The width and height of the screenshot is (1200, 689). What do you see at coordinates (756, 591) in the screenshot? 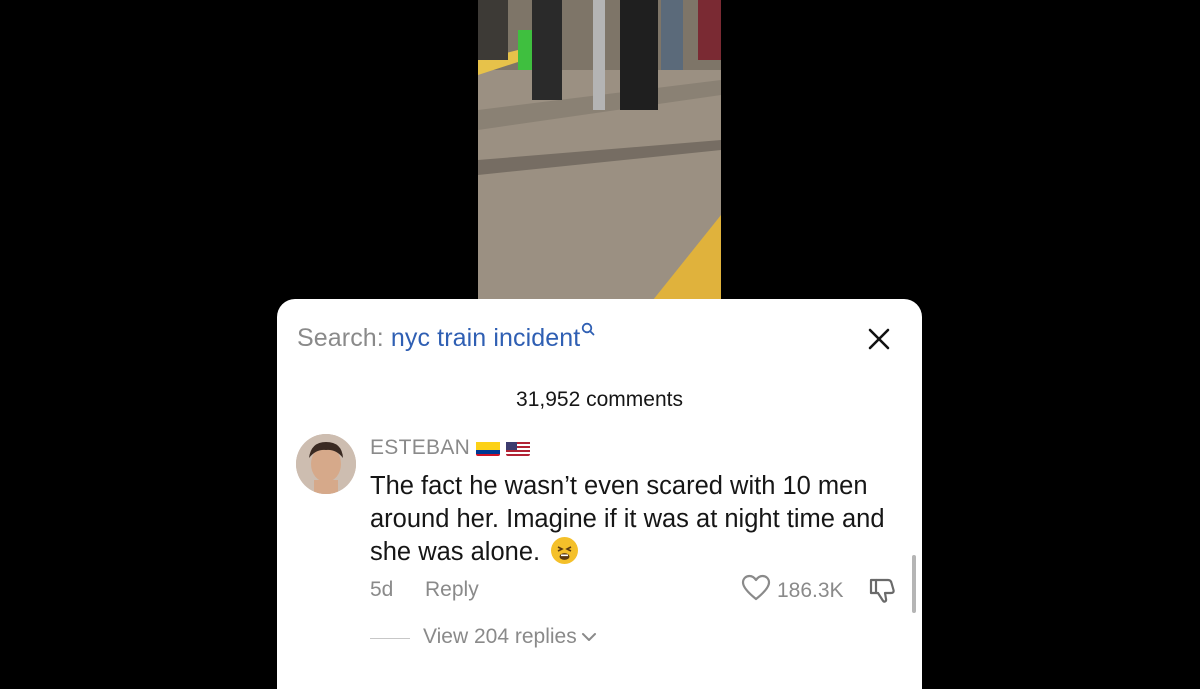
I see `heart-icon` at bounding box center [756, 591].